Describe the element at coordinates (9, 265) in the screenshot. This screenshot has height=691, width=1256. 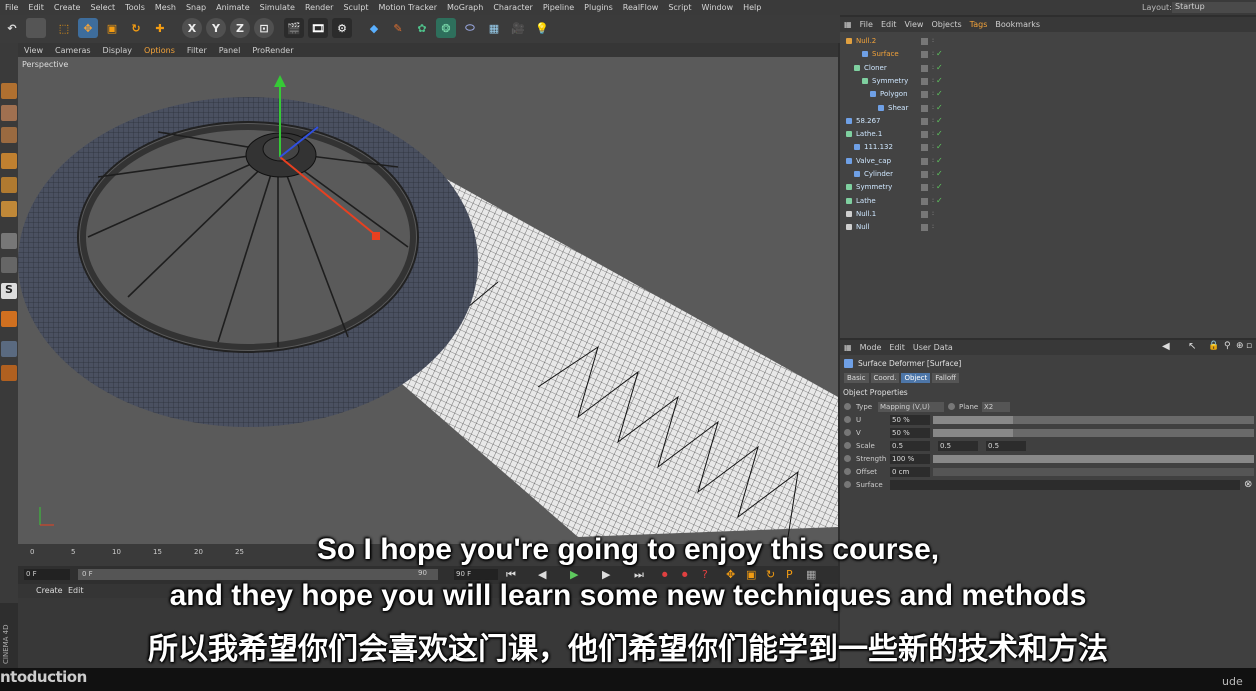
I see `tweak-mode-icon` at that location.